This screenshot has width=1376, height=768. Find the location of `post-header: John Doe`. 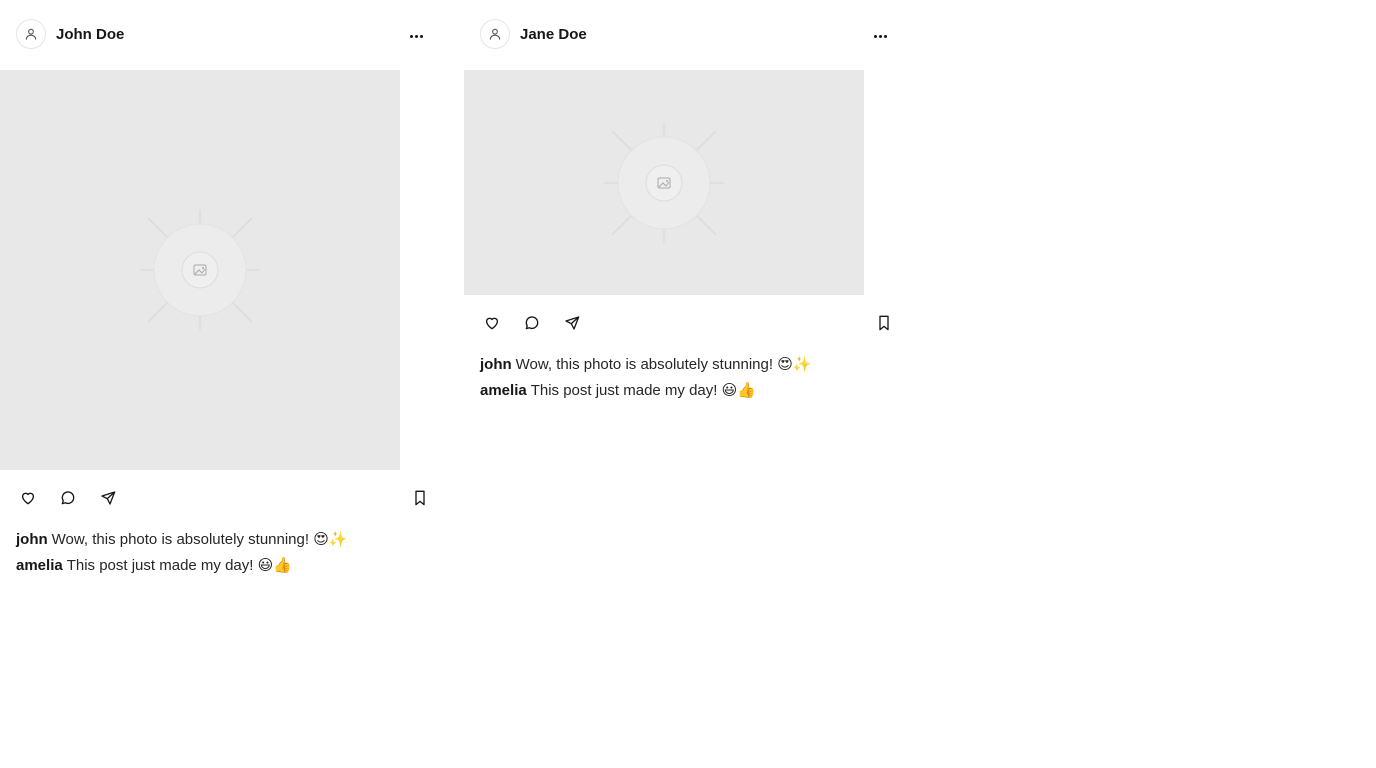

post-header: John Doe is located at coordinates (218, 35).